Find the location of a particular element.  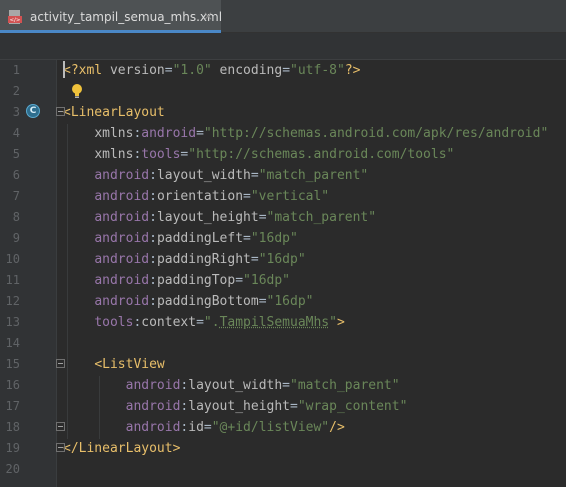

text-caret is located at coordinates (64, 69).